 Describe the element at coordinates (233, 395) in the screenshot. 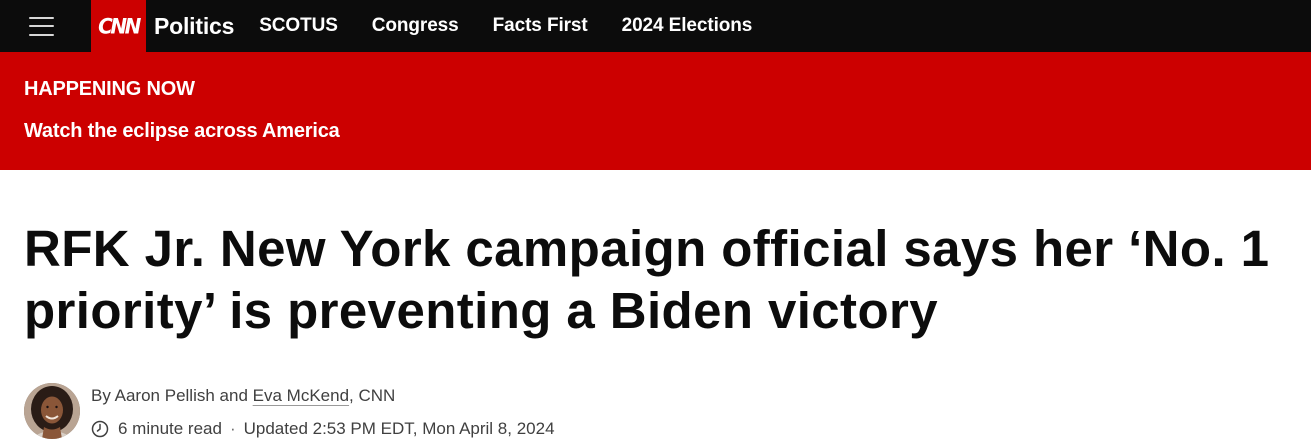

I see `byline-conjunction: and` at that location.